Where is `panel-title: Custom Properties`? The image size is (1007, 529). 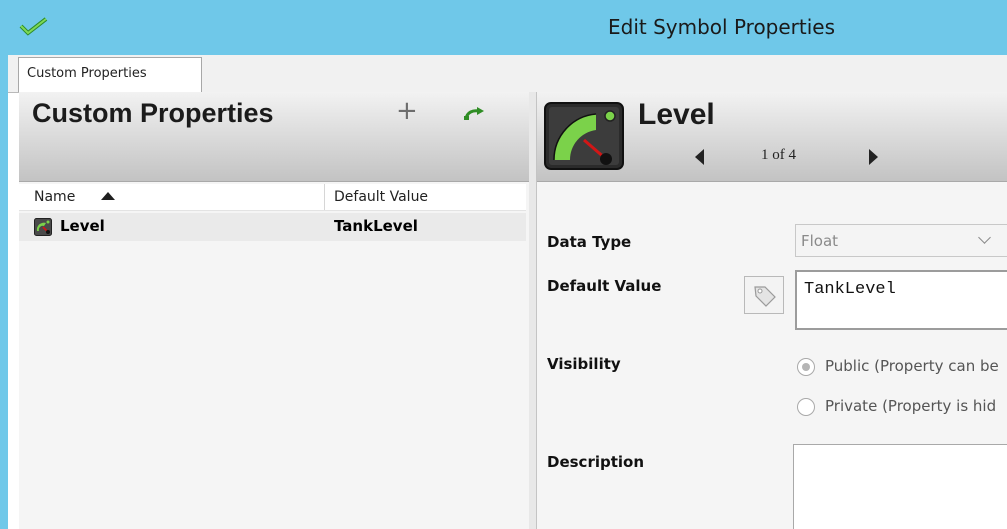 panel-title: Custom Properties is located at coordinates (153, 113).